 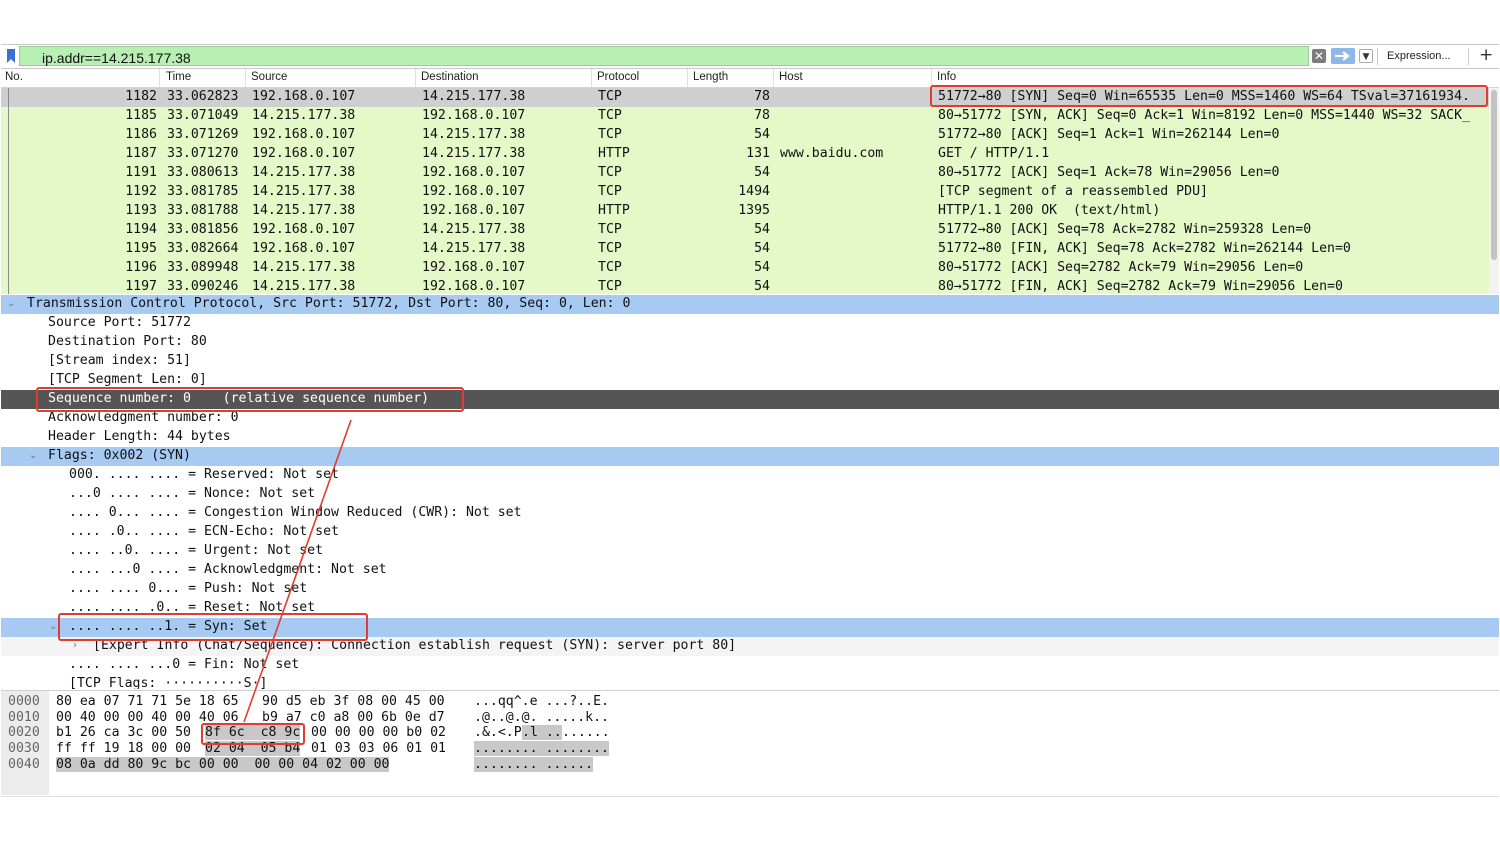 What do you see at coordinates (141, 115) in the screenshot?
I see `packet-no: 1185` at bounding box center [141, 115].